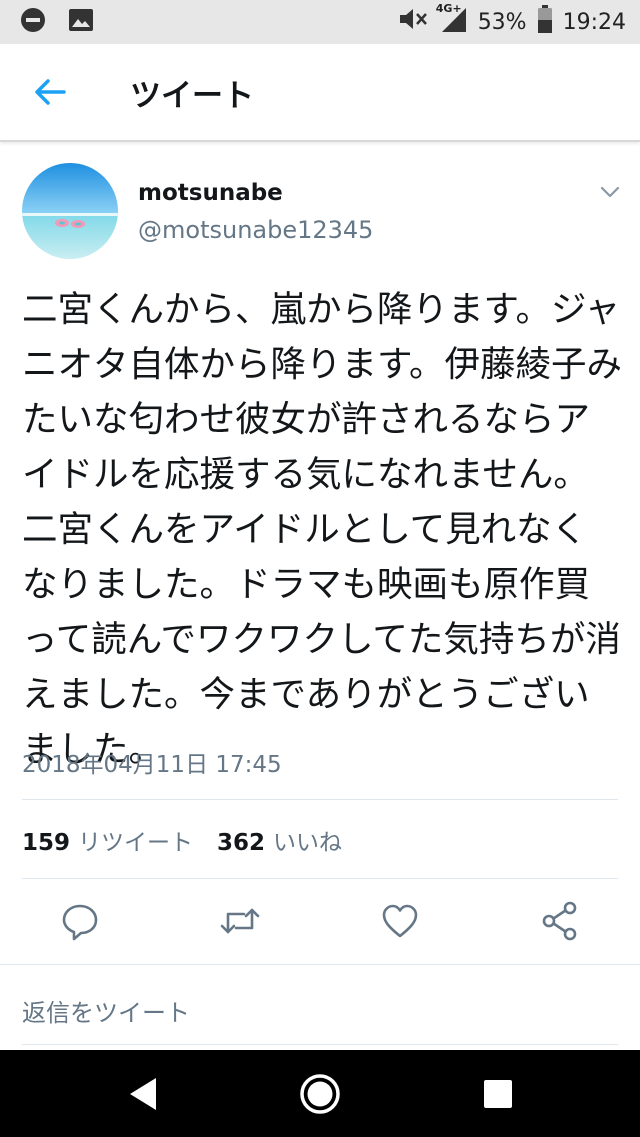  Describe the element at coordinates (320, 1044) in the screenshot. I see `reply-underline` at that location.